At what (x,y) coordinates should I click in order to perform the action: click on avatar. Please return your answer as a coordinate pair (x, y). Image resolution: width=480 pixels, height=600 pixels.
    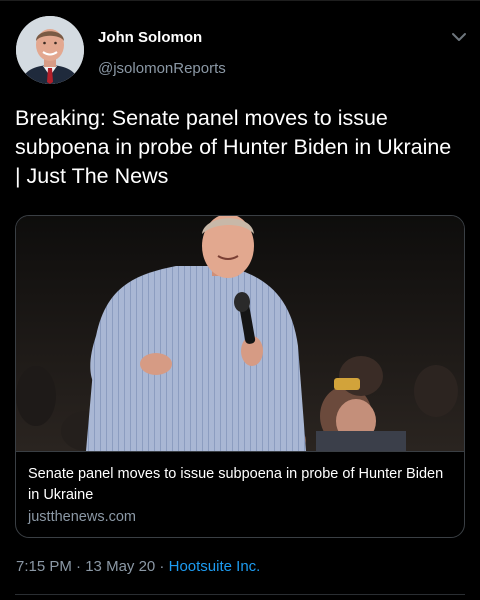
    Looking at the image, I should click on (50, 50).